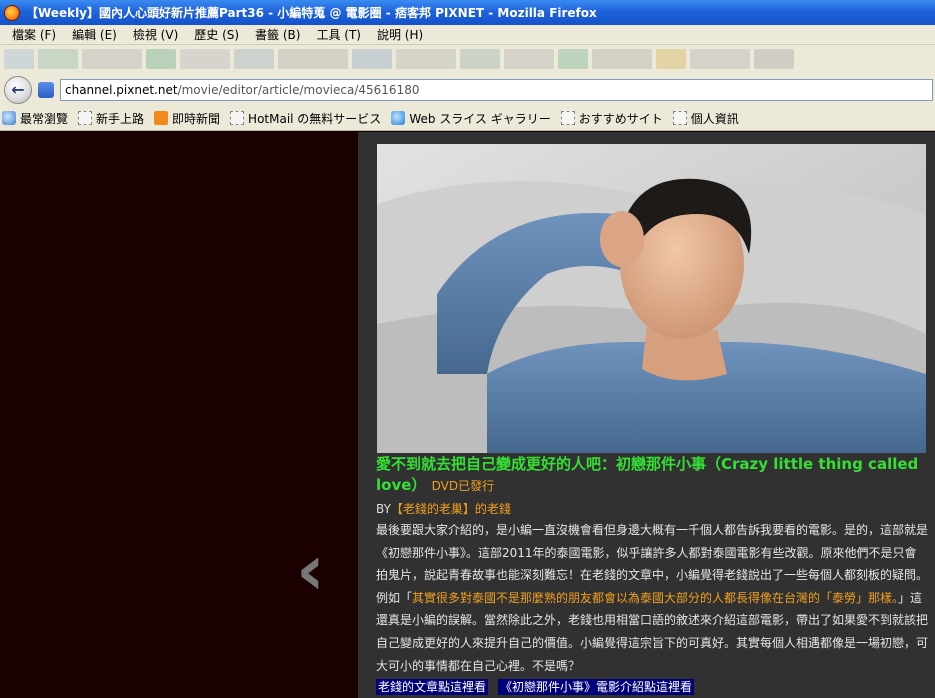 The height and width of the screenshot is (698, 935). Describe the element at coordinates (620, 118) in the screenshot. I see `bookmark-label: おすすめサイト` at that location.